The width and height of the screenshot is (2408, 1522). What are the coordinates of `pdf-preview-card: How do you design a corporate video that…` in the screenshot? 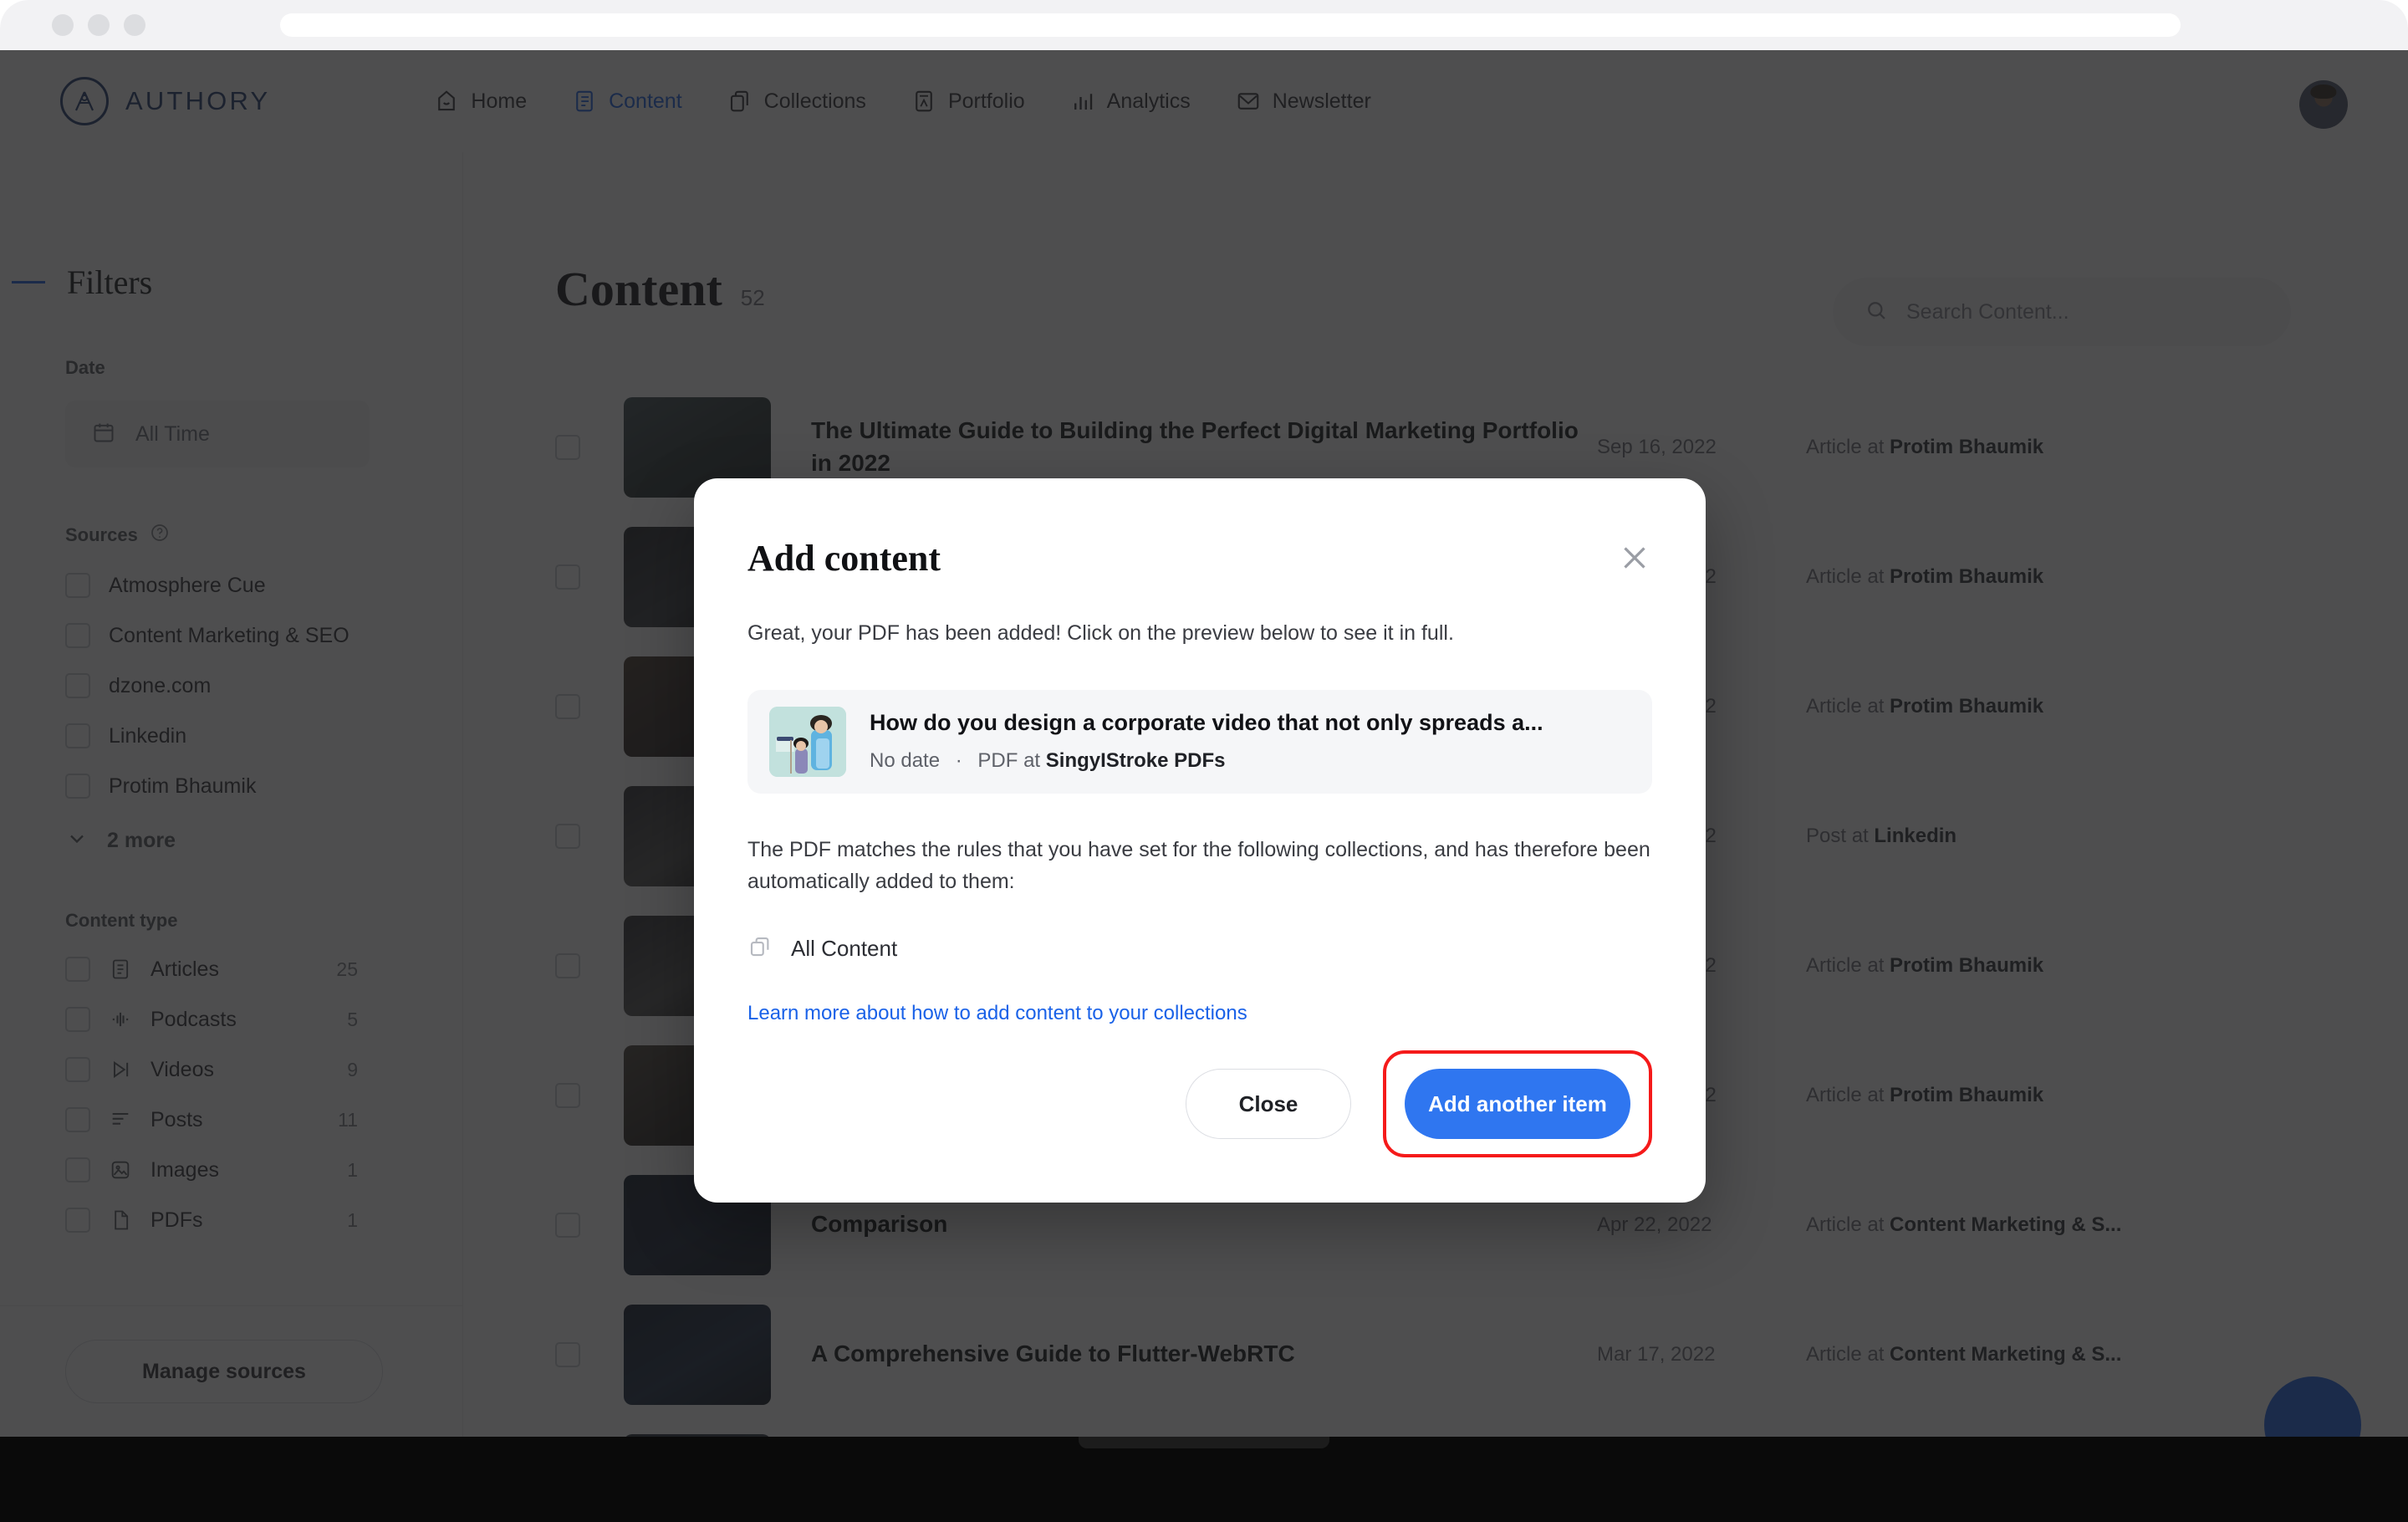 It's located at (1199, 741).